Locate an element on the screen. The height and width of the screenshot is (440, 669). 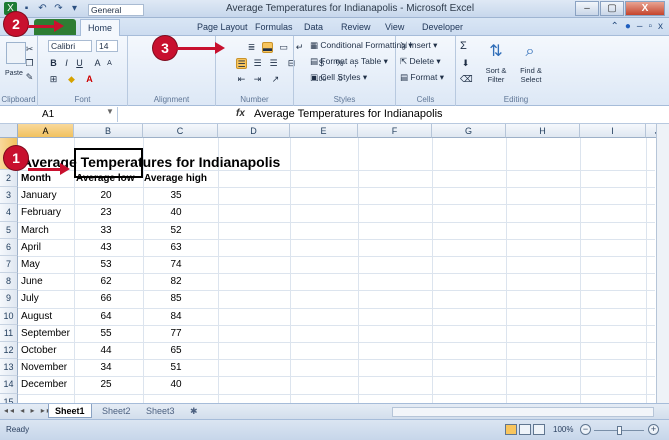
shrink-font-icon: A is located at coordinates (109, 63).